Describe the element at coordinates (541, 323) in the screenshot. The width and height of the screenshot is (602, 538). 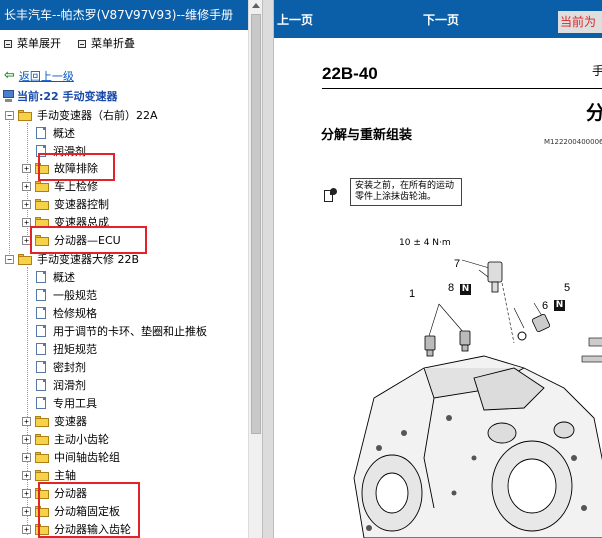
I see `switch-part` at that location.